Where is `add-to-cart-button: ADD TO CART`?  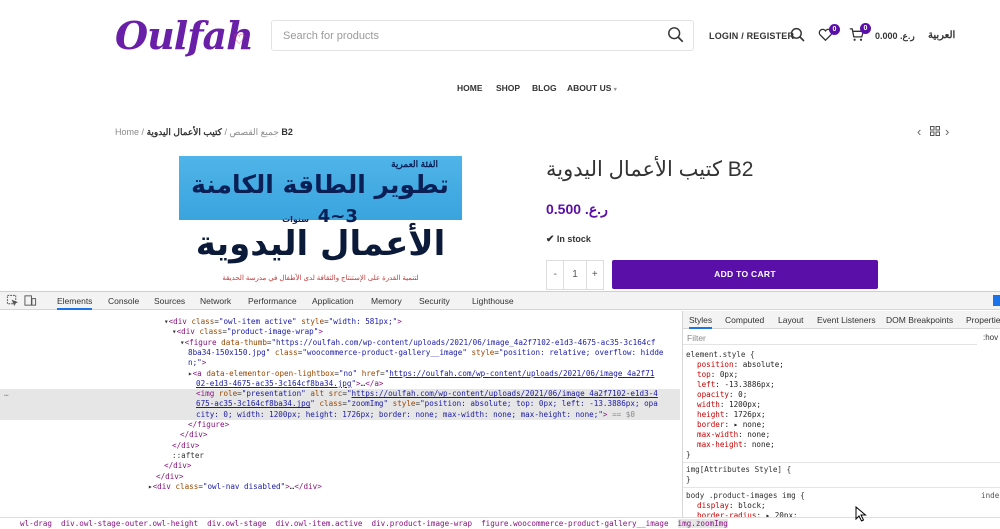
add-to-cart-button: ADD TO CART is located at coordinates (745, 274).